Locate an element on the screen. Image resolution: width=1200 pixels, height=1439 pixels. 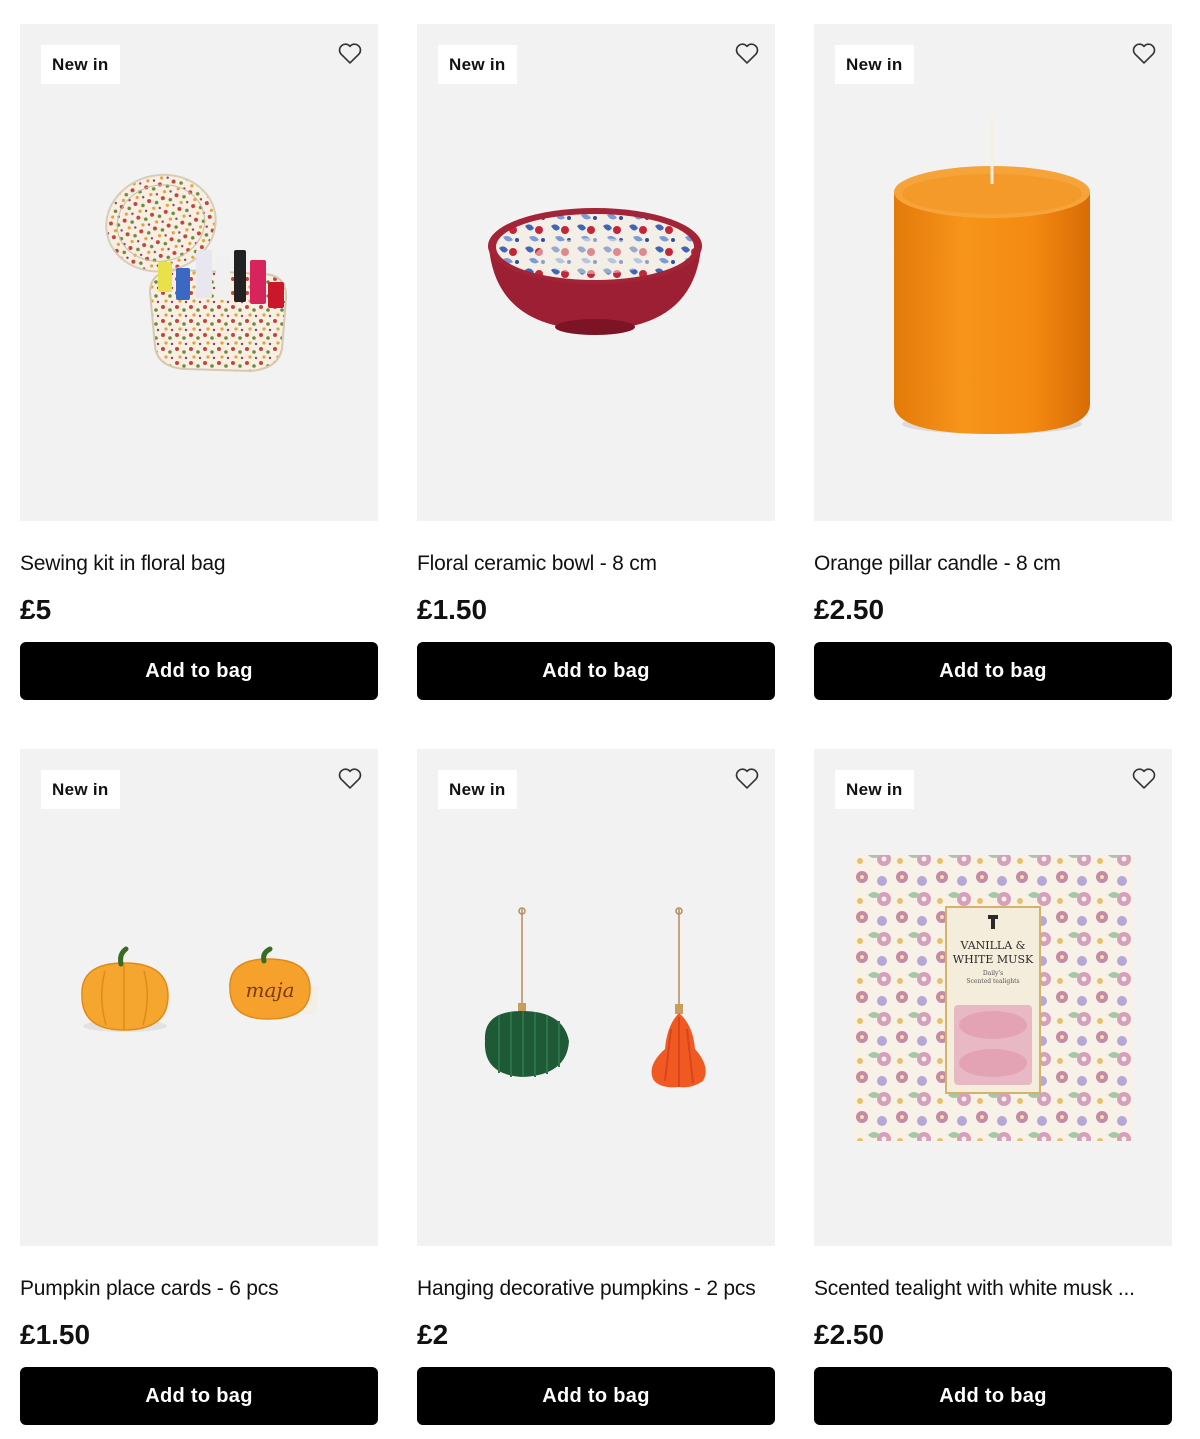
product-name: Floral ceramic bowl - 8 cm is located at coordinates (596, 564).